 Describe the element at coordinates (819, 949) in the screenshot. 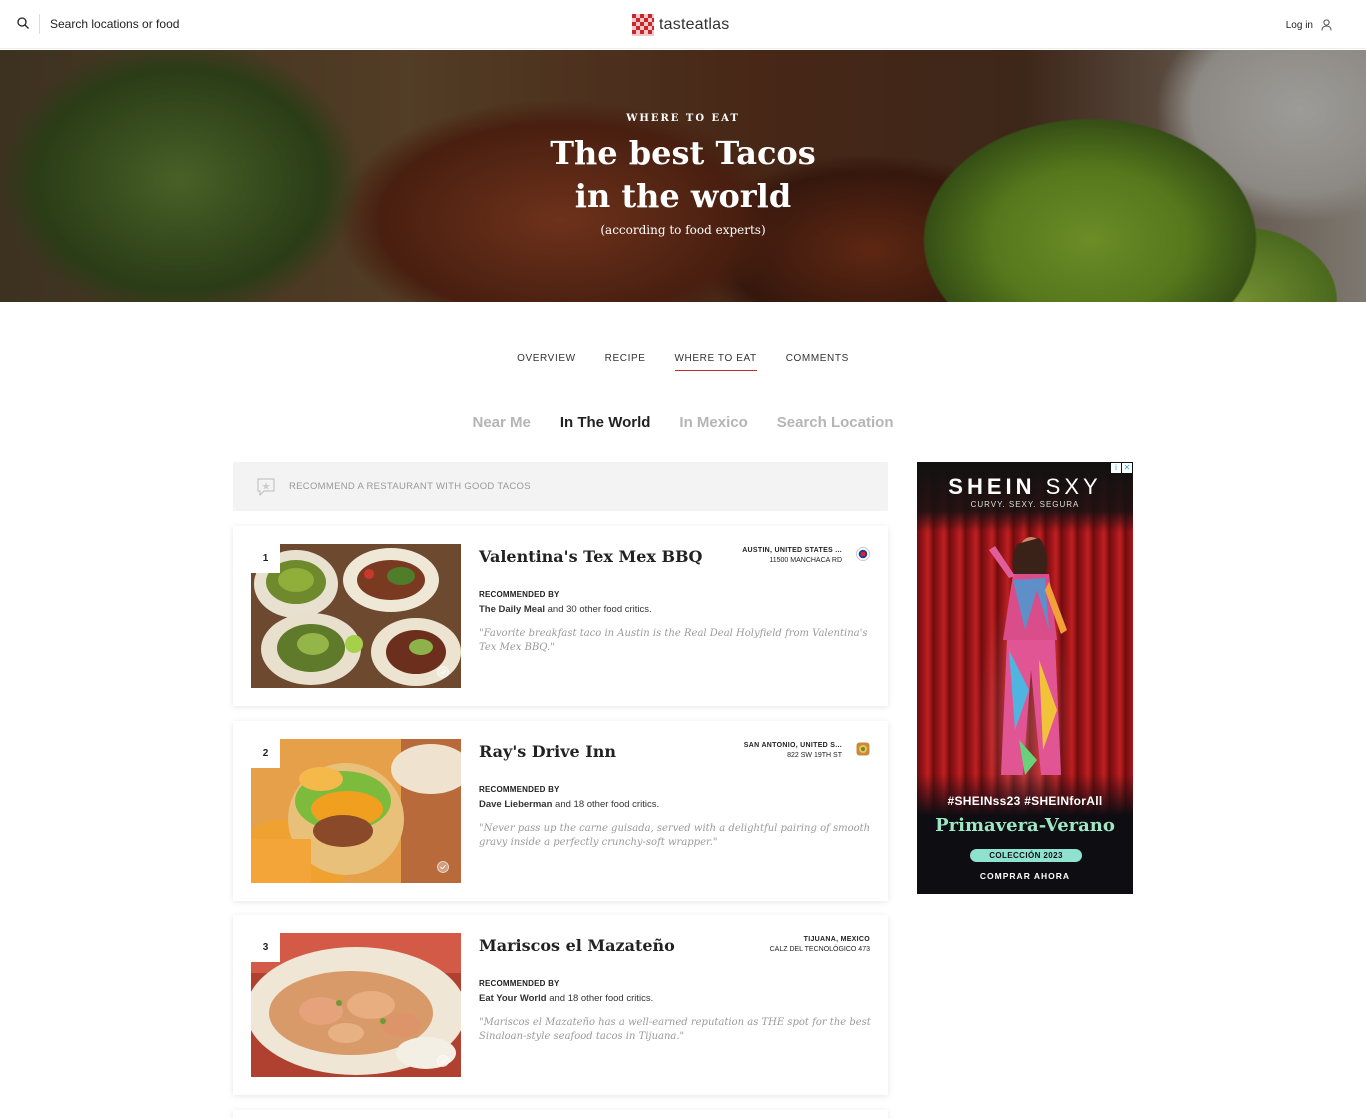

I see `restaurant-address: CALZ DEL TECNOLÓGICO 473` at that location.